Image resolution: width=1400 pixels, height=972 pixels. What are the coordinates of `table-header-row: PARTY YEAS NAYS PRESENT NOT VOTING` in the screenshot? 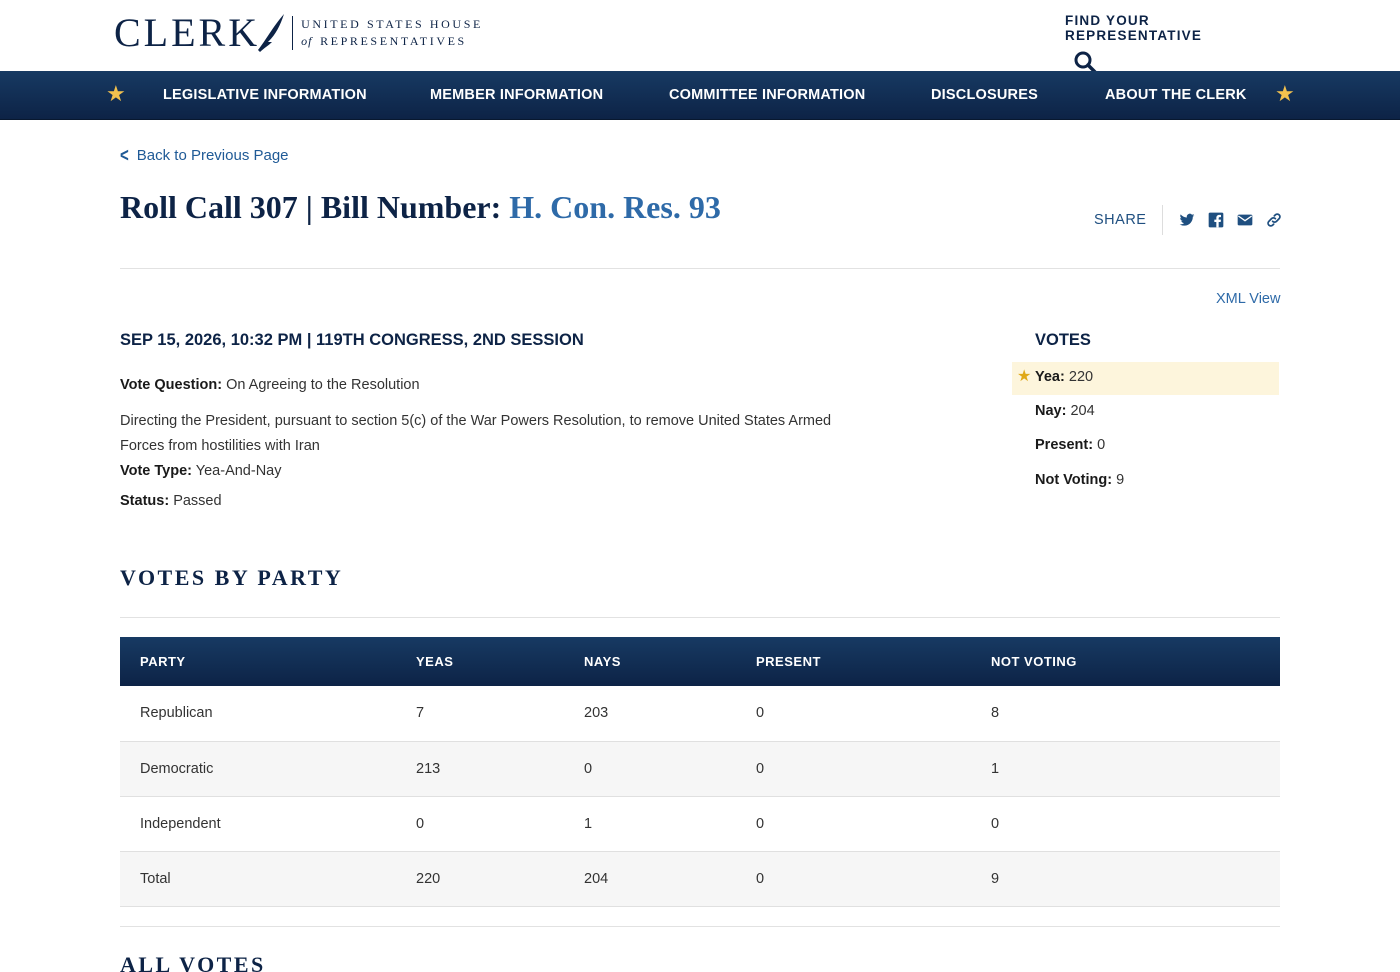 It's located at (700, 661).